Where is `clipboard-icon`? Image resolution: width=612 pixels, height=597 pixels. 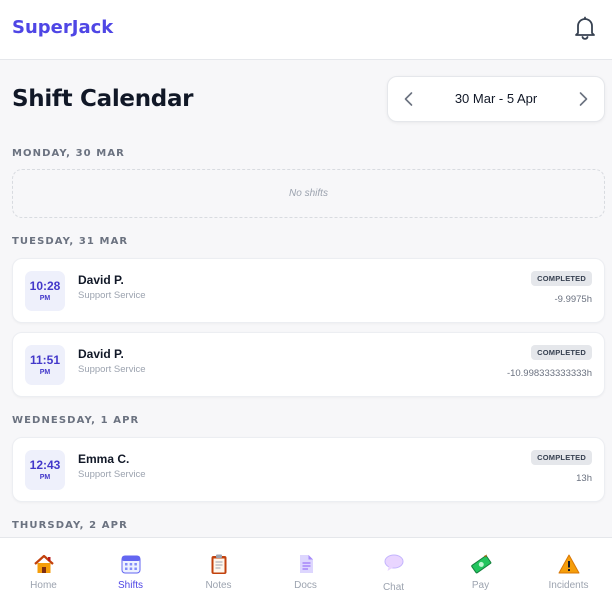 clipboard-icon is located at coordinates (219, 564).